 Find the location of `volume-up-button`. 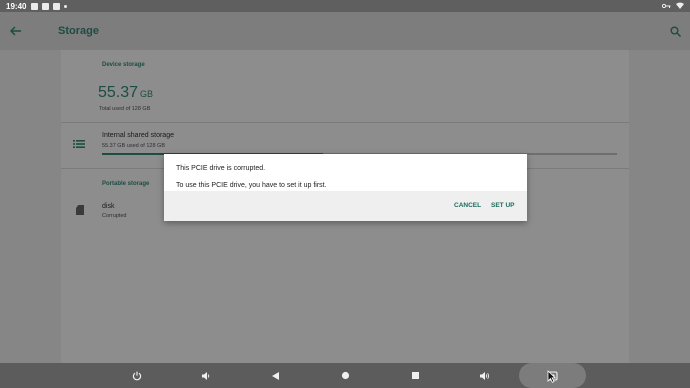

volume-up-button is located at coordinates (484, 375).